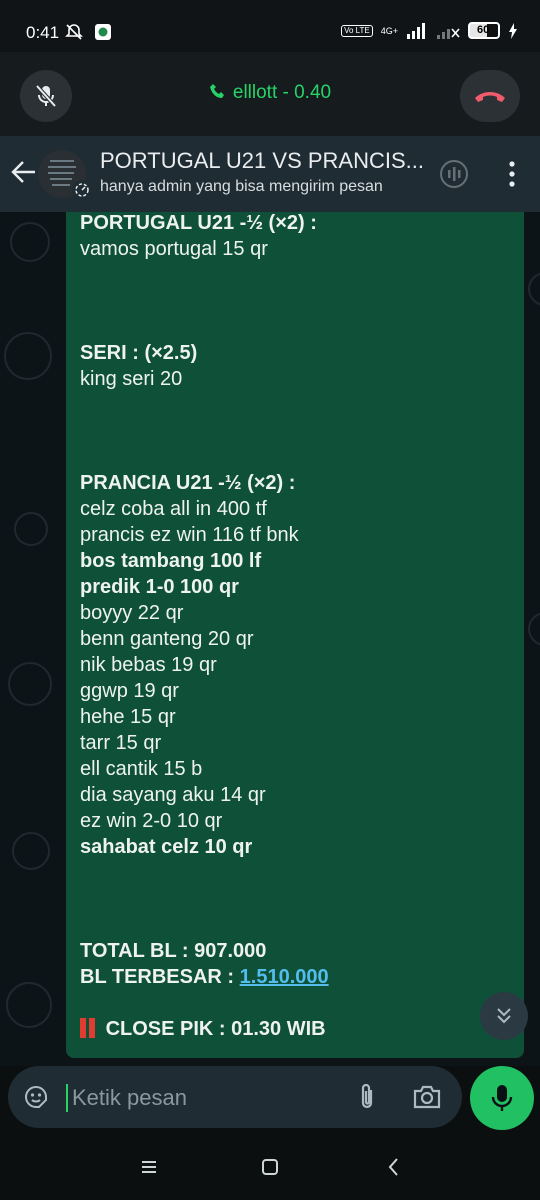 Image resolution: width=540 pixels, height=1200 pixels. What do you see at coordinates (270, 26) in the screenshot?
I see `status-bar: 0:41 Vo LTE 4G+ 60` at bounding box center [270, 26].